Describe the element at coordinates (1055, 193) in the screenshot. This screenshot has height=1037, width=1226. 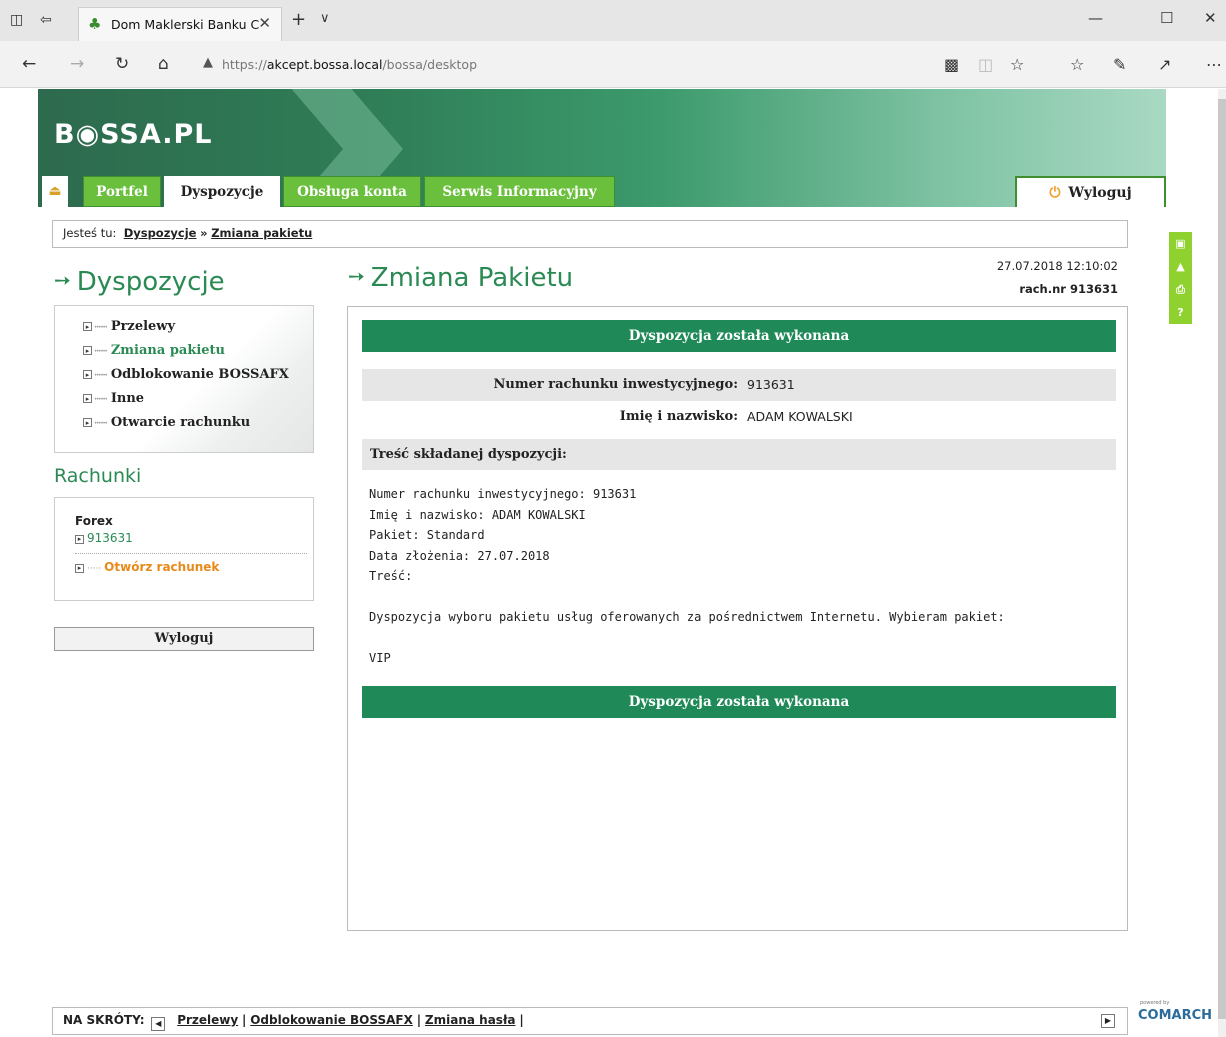
I see `power-icon: ⏻` at that location.